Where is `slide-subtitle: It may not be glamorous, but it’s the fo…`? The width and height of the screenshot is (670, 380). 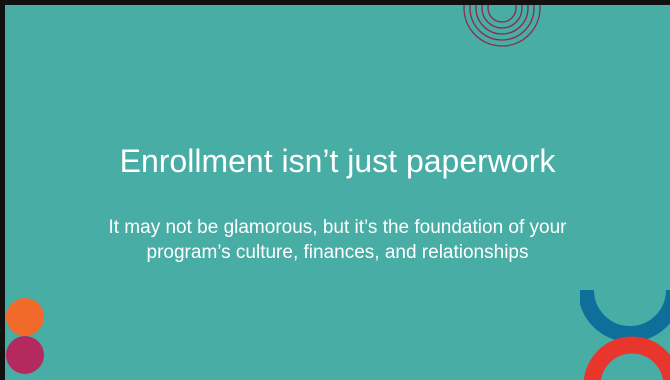 slide-subtitle: It may not be glamorous, but it’s the fo… is located at coordinates (337, 240).